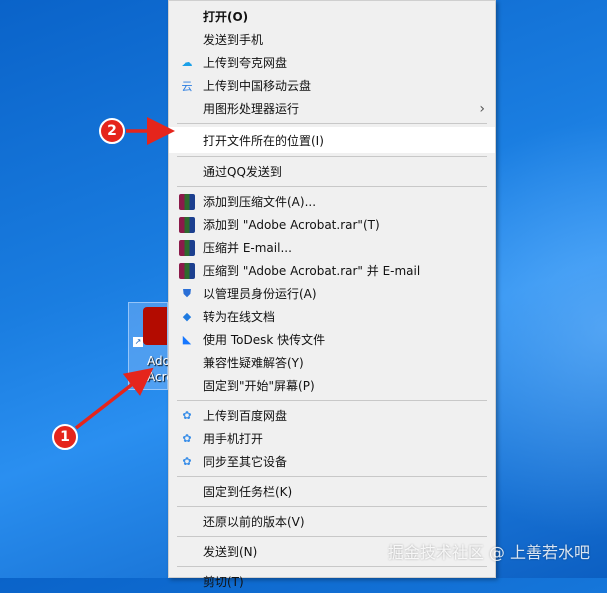 Image resolution: width=607 pixels, height=593 pixels. I want to click on annotation-arrows, so click(124, 273).